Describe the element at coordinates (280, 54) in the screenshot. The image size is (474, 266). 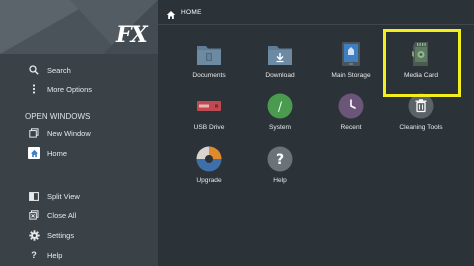
I see `download-folder-icon` at that location.